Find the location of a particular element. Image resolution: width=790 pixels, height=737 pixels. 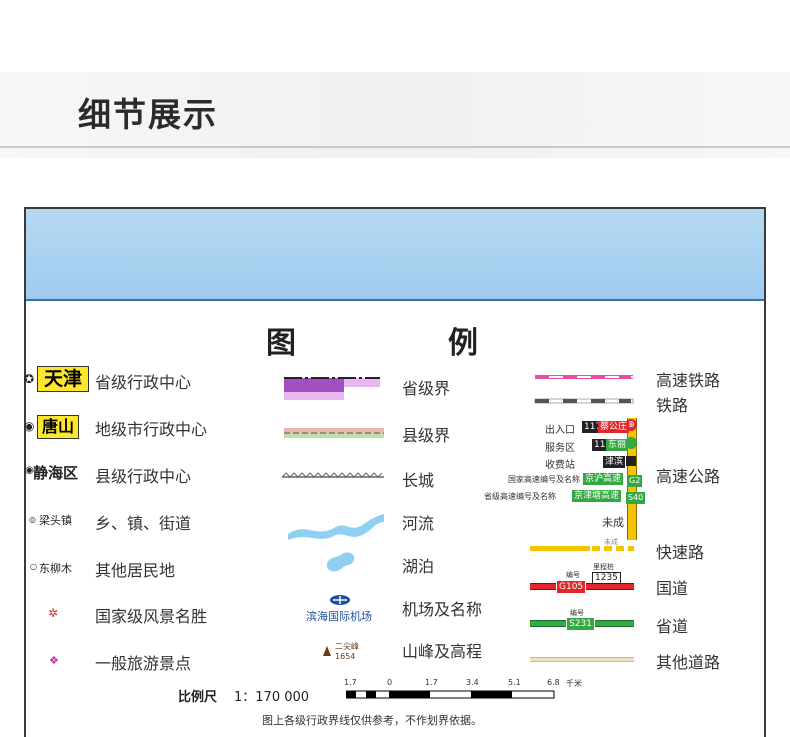

service-name: 东丽 is located at coordinates (617, 445).